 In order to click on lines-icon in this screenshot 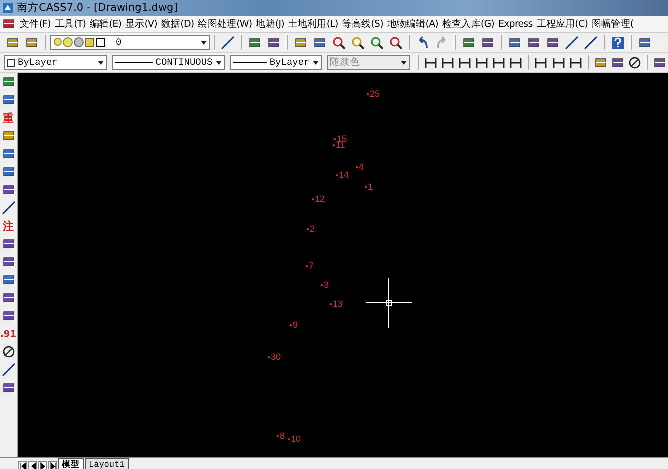, I will do `click(228, 43)`.